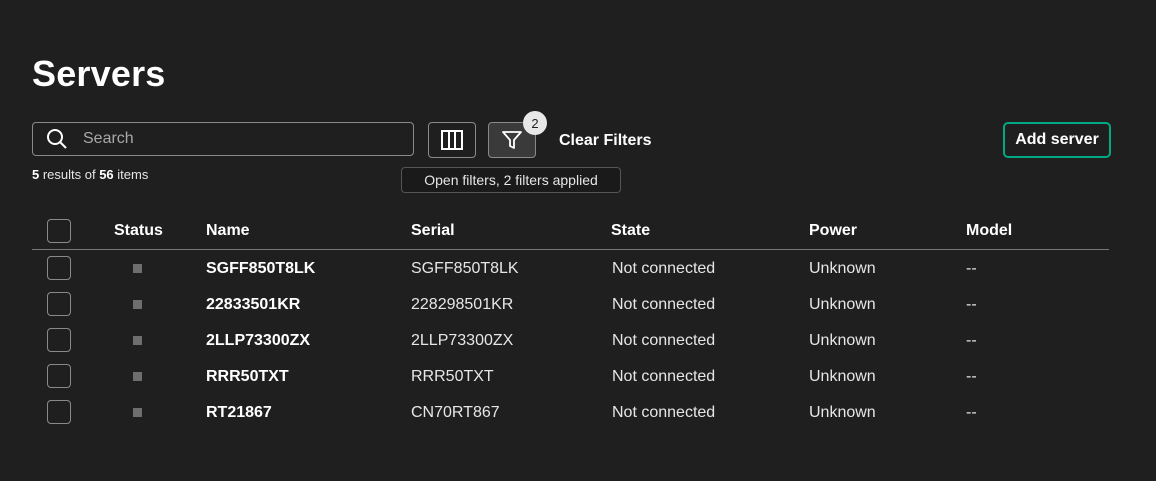  What do you see at coordinates (239, 413) in the screenshot?
I see `row-name: RT21867` at bounding box center [239, 413].